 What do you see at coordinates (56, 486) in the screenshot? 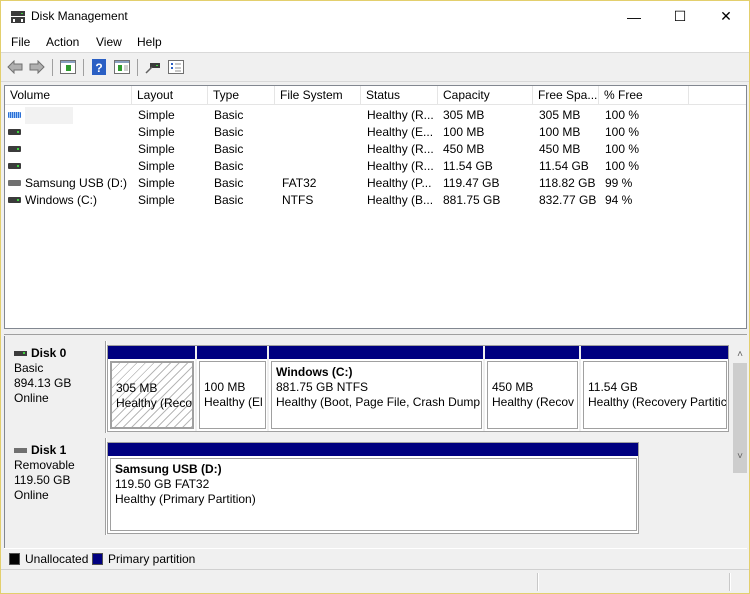
I see `disk-1-label: Disk 1 Removable 119.50 GB Online` at bounding box center [56, 486].